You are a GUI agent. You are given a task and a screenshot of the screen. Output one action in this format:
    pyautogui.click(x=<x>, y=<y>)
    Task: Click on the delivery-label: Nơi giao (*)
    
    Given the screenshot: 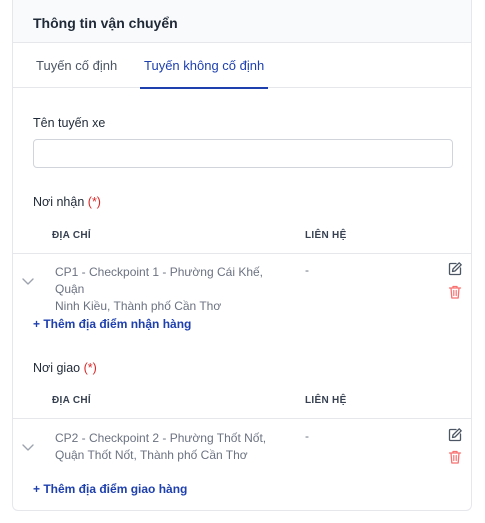 What is the action you would take?
    pyautogui.click(x=65, y=368)
    